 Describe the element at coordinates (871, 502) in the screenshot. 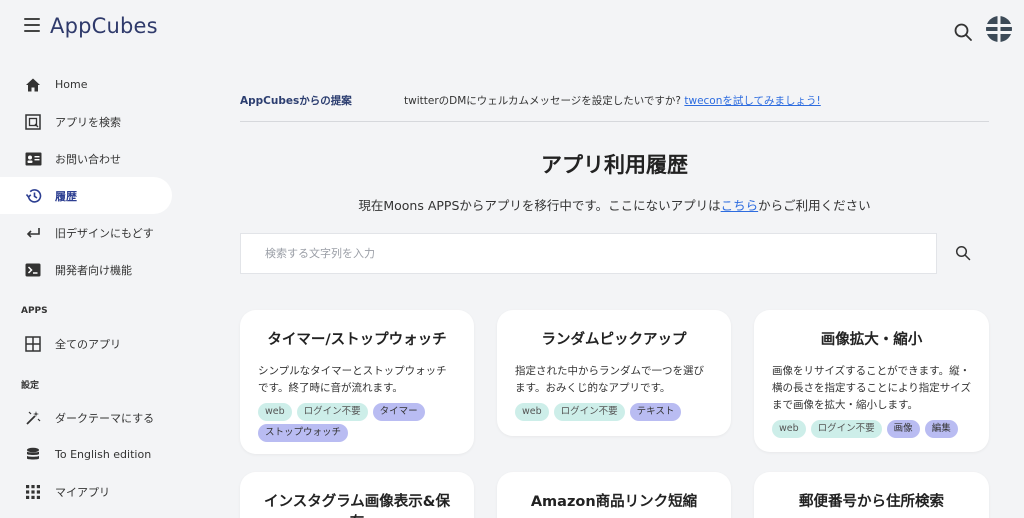

I see `card-title: 郵便番号から住所検索` at that location.